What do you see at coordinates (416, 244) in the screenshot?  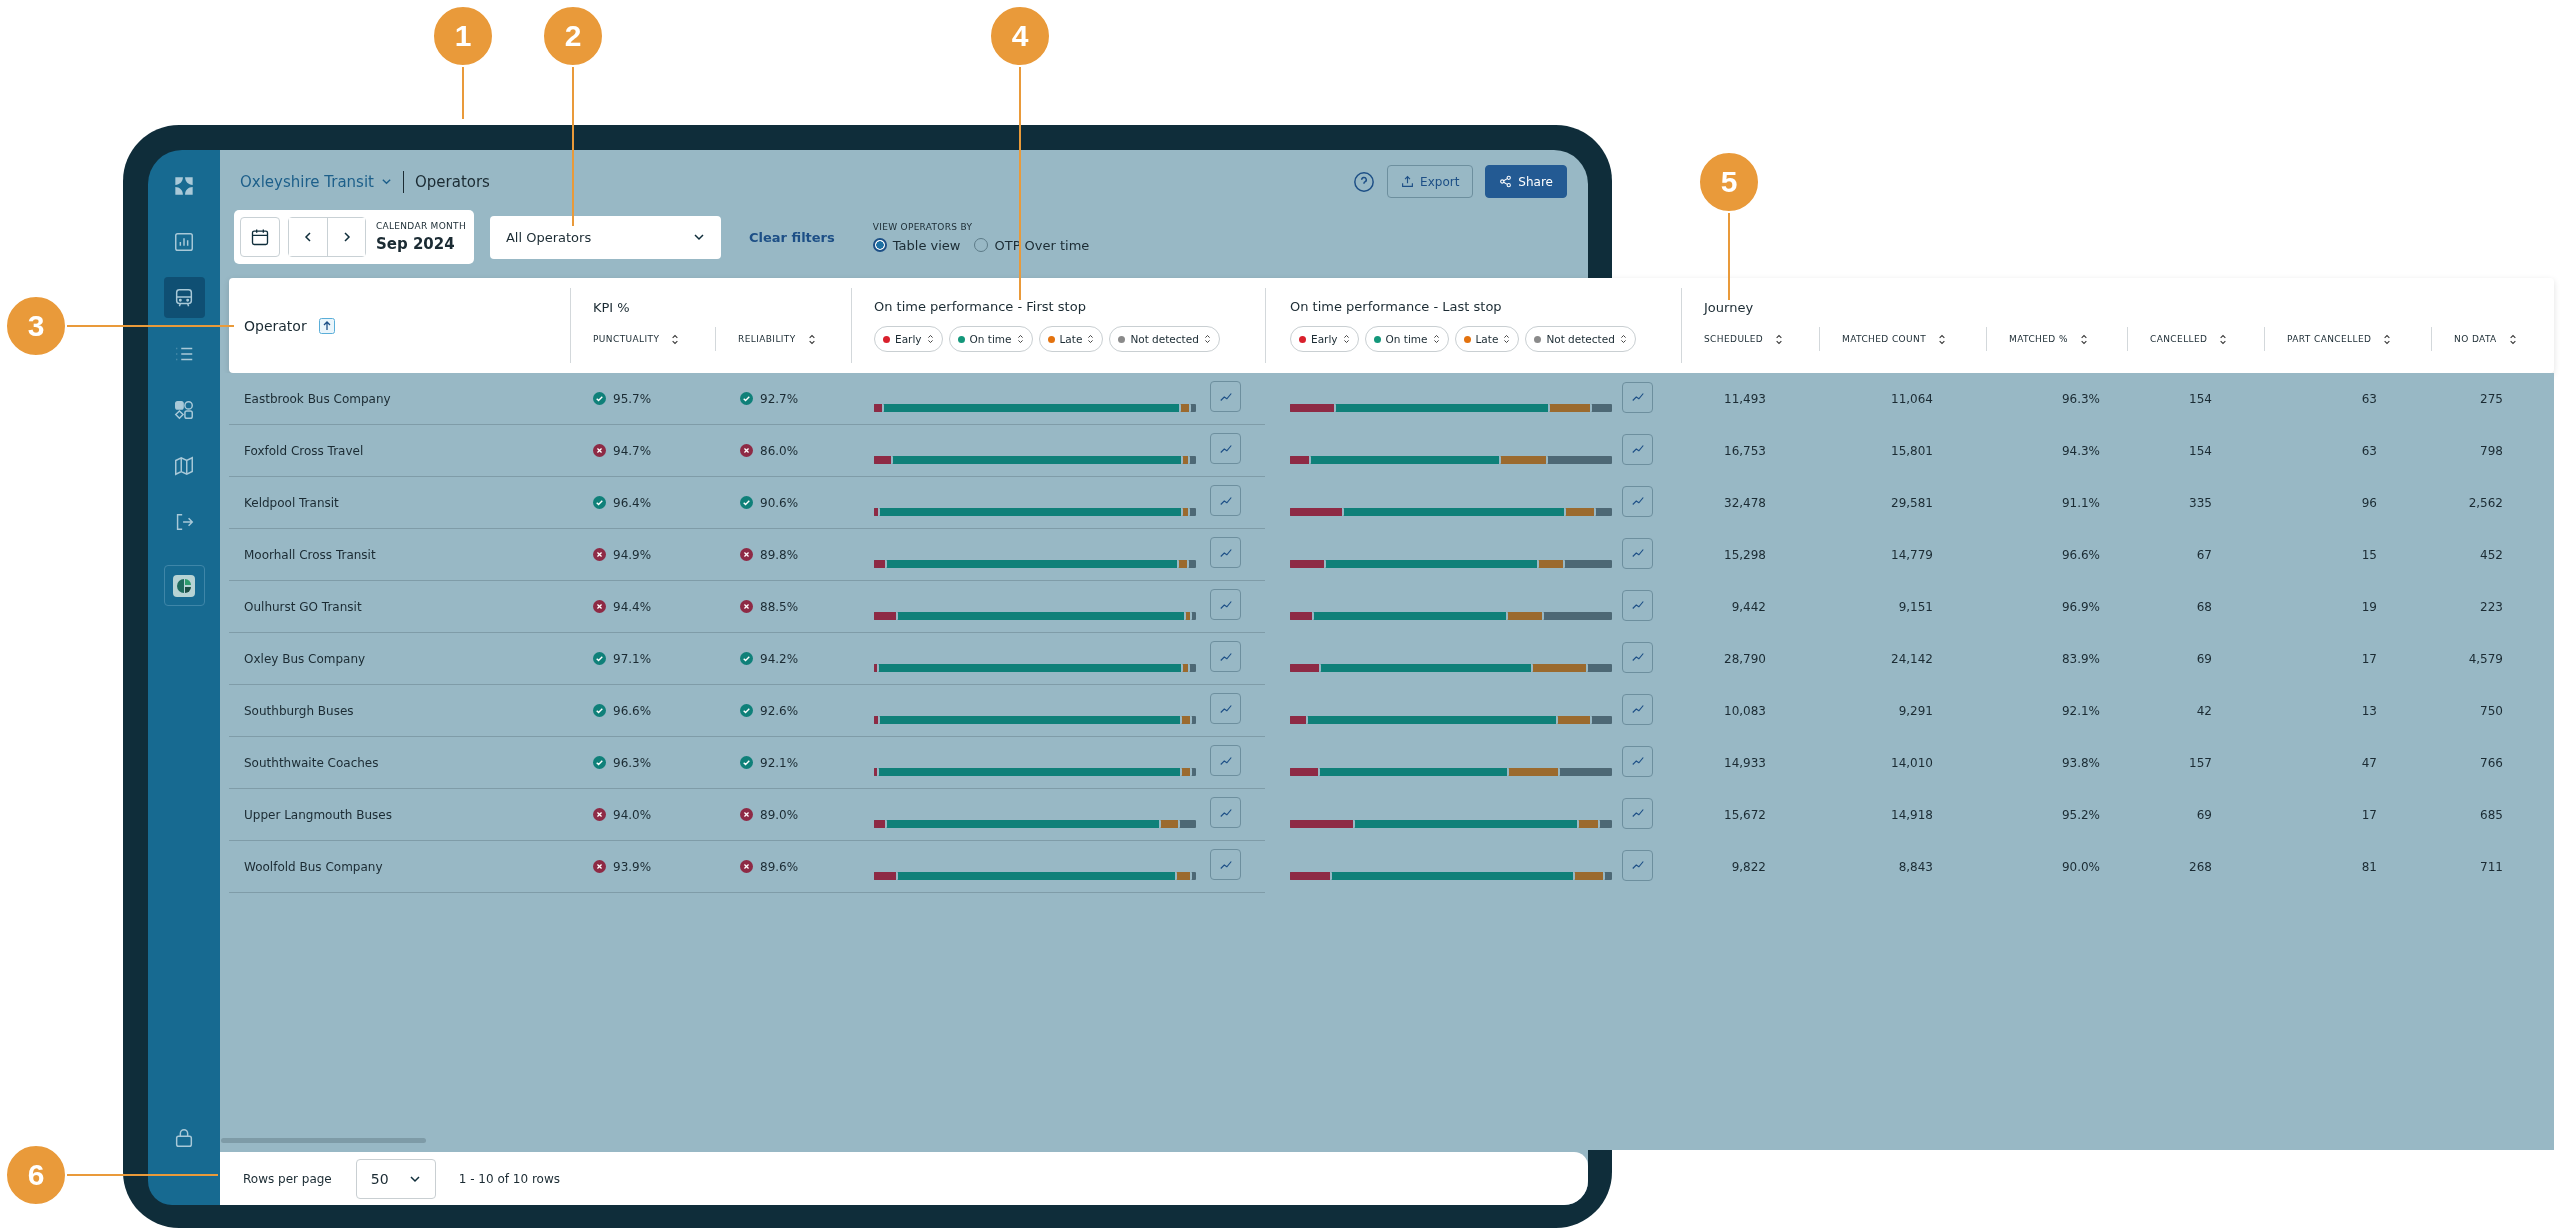 I see `month-value: Sep 2024` at bounding box center [416, 244].